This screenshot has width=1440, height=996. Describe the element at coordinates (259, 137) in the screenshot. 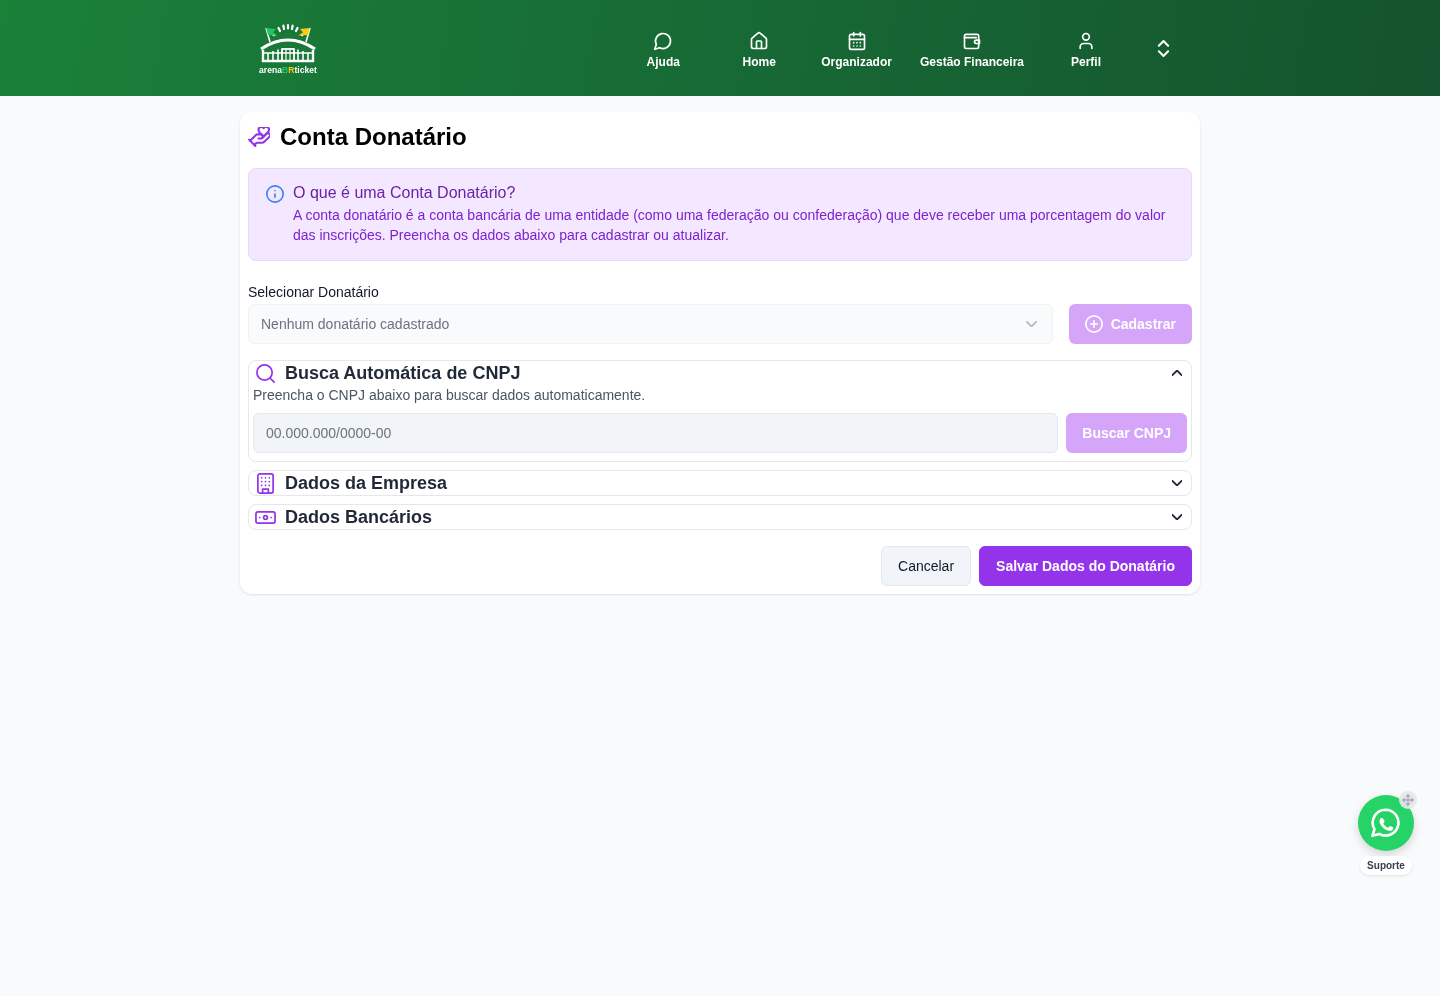

I see `hand-heart-icon` at that location.